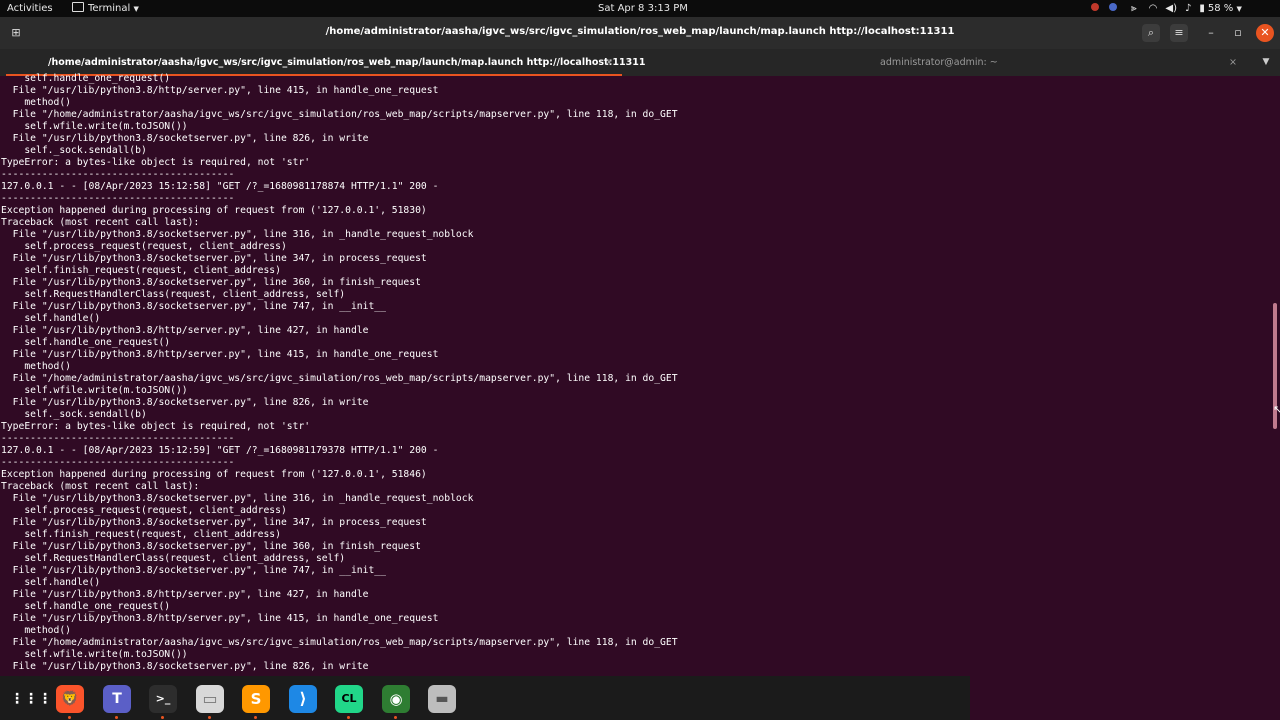 The image size is (1280, 720). I want to click on clock: Sat Apr 8 3:13 PM, so click(643, 8).